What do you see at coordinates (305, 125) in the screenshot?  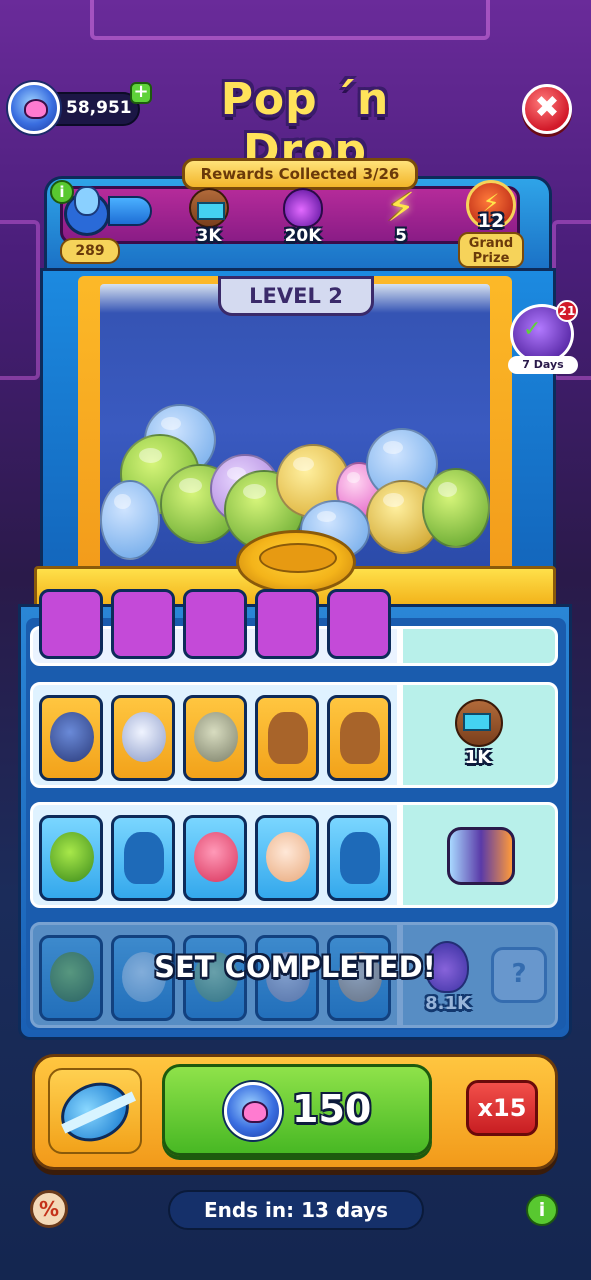 I see `game-title: Pop ´n Drop` at bounding box center [305, 125].